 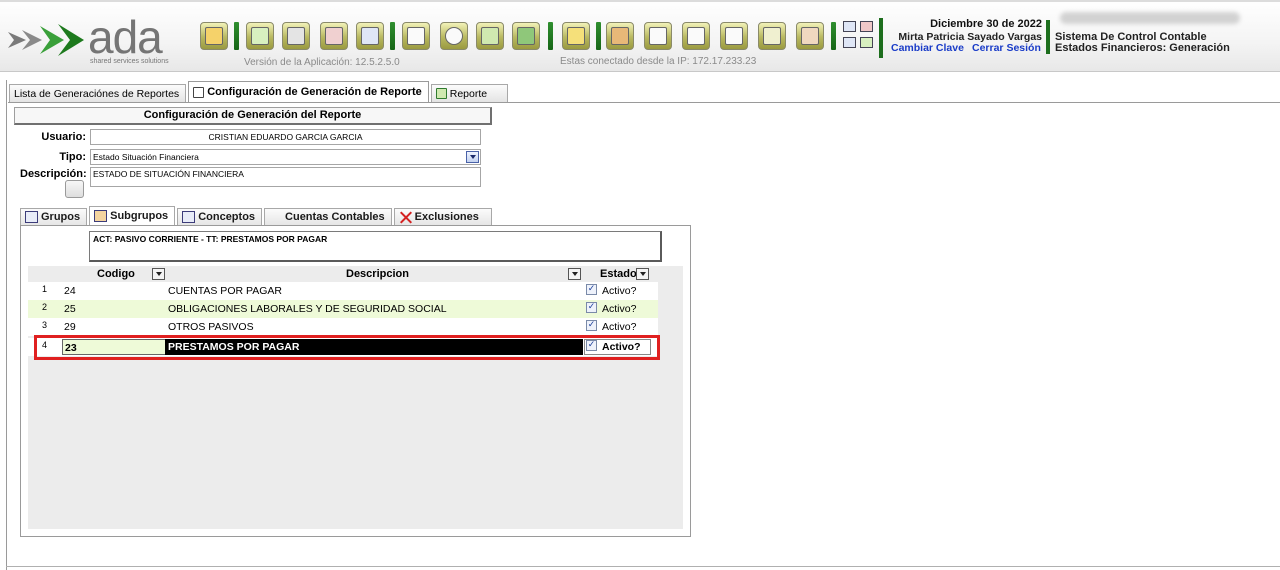 I want to click on descripcion-filter-button, so click(x=574, y=274).